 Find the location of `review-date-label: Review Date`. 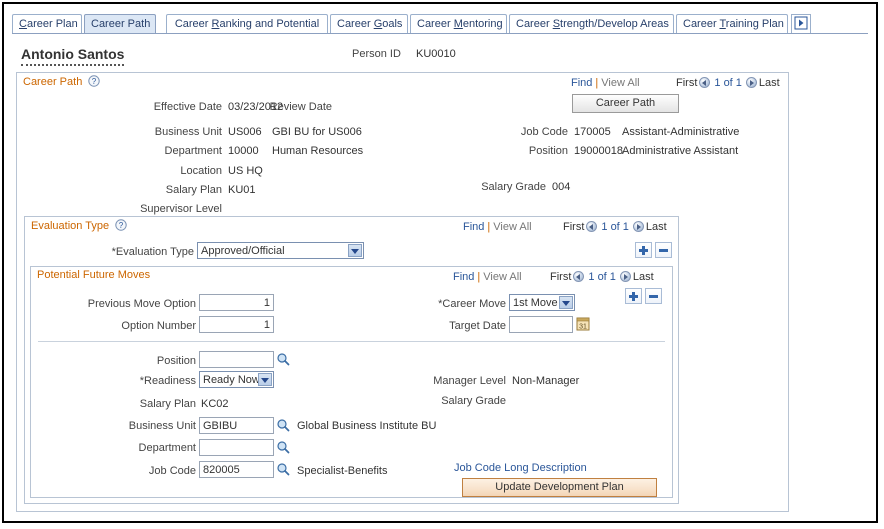

review-date-label: Review Date is located at coordinates (300, 107).